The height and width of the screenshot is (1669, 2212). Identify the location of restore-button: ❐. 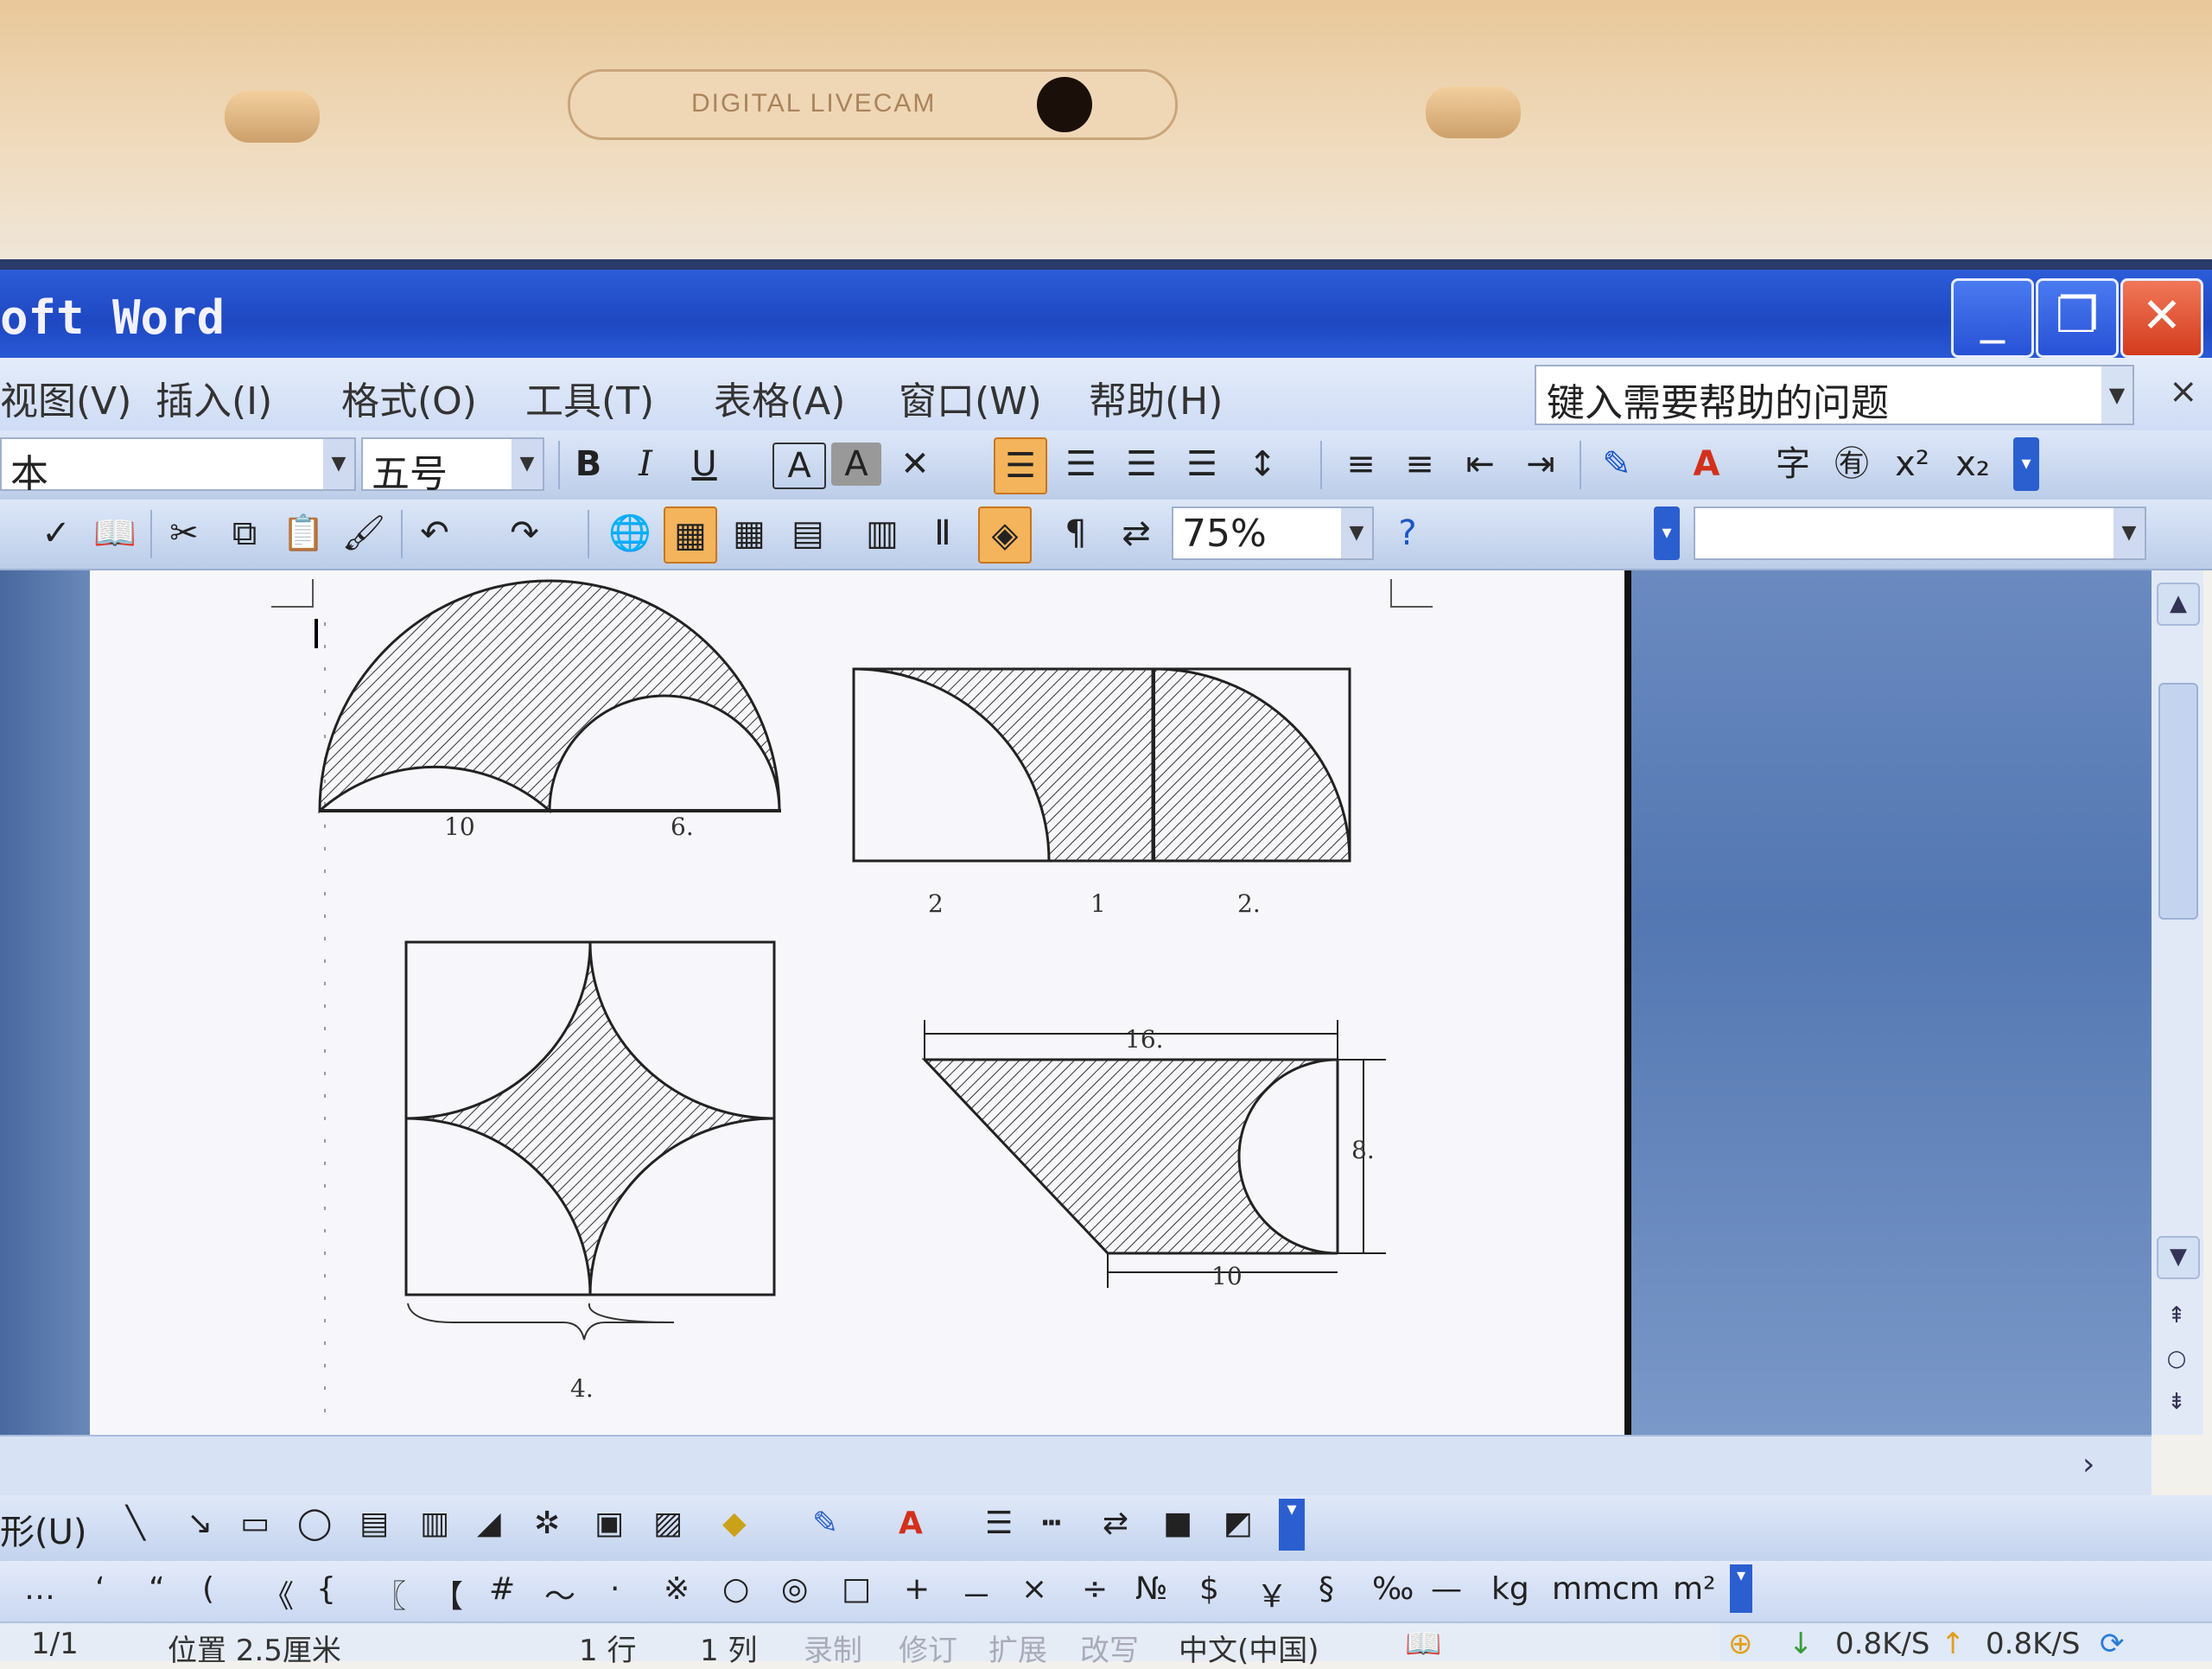
(2077, 318).